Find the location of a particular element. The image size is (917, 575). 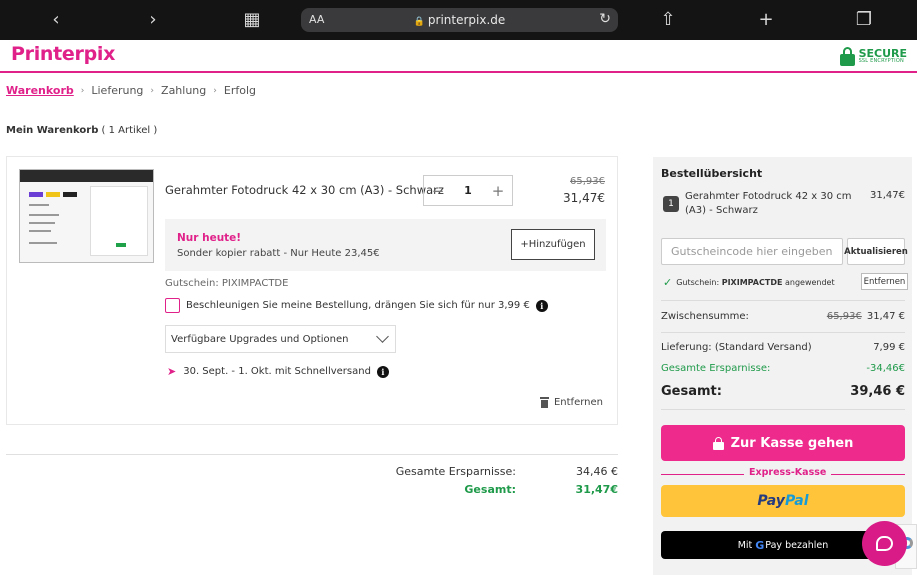

chat-icon is located at coordinates (884, 543).